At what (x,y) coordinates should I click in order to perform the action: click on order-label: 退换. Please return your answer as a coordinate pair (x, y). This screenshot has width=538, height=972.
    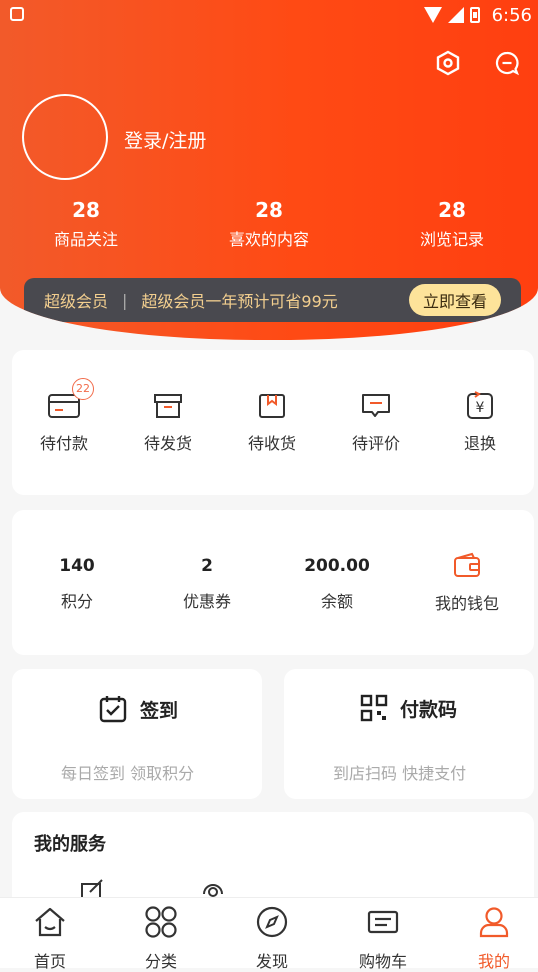
    Looking at the image, I should click on (479, 443).